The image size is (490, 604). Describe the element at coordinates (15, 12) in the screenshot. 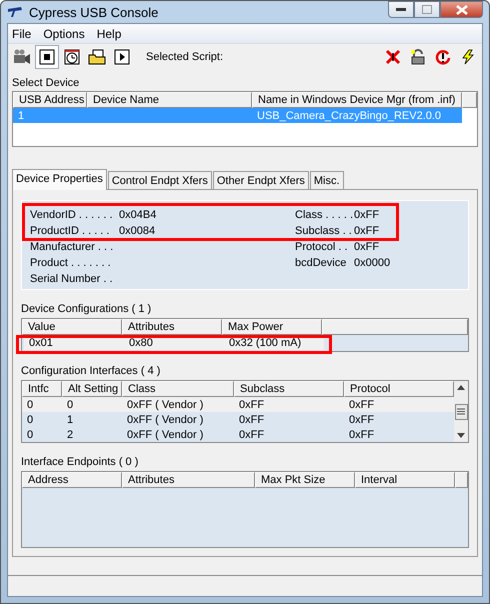

I see `app-icon` at that location.